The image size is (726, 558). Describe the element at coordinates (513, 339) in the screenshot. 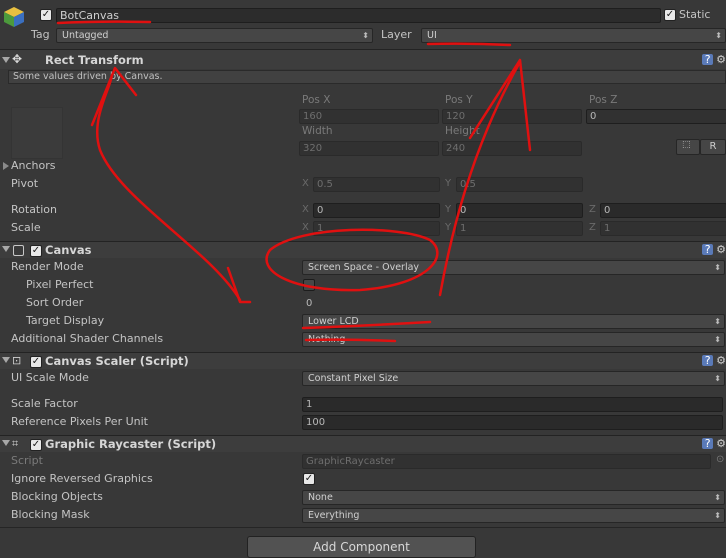

I see `shader-channels-dropdown: Nothing ⬍` at that location.